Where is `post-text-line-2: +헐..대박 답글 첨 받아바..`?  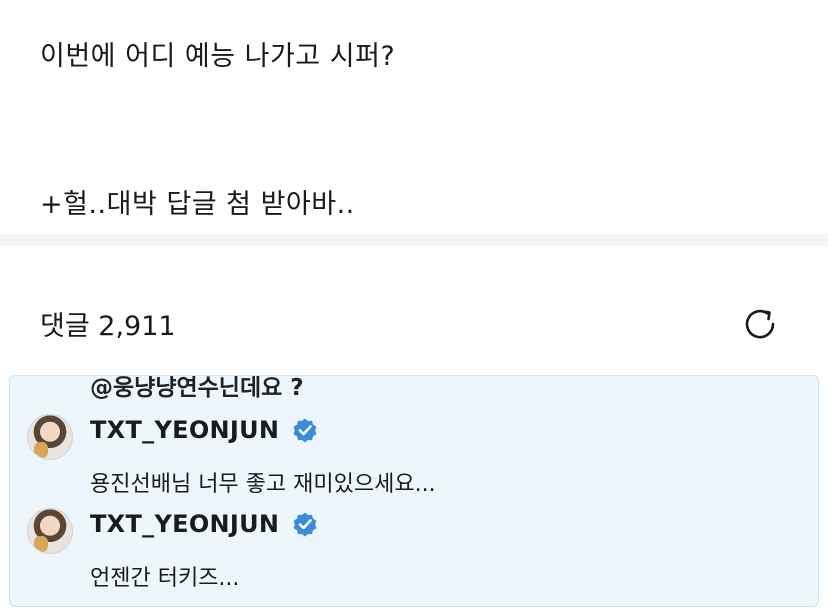 post-text-line-2: +헐..대박 답글 첨 받아바.. is located at coordinates (197, 204).